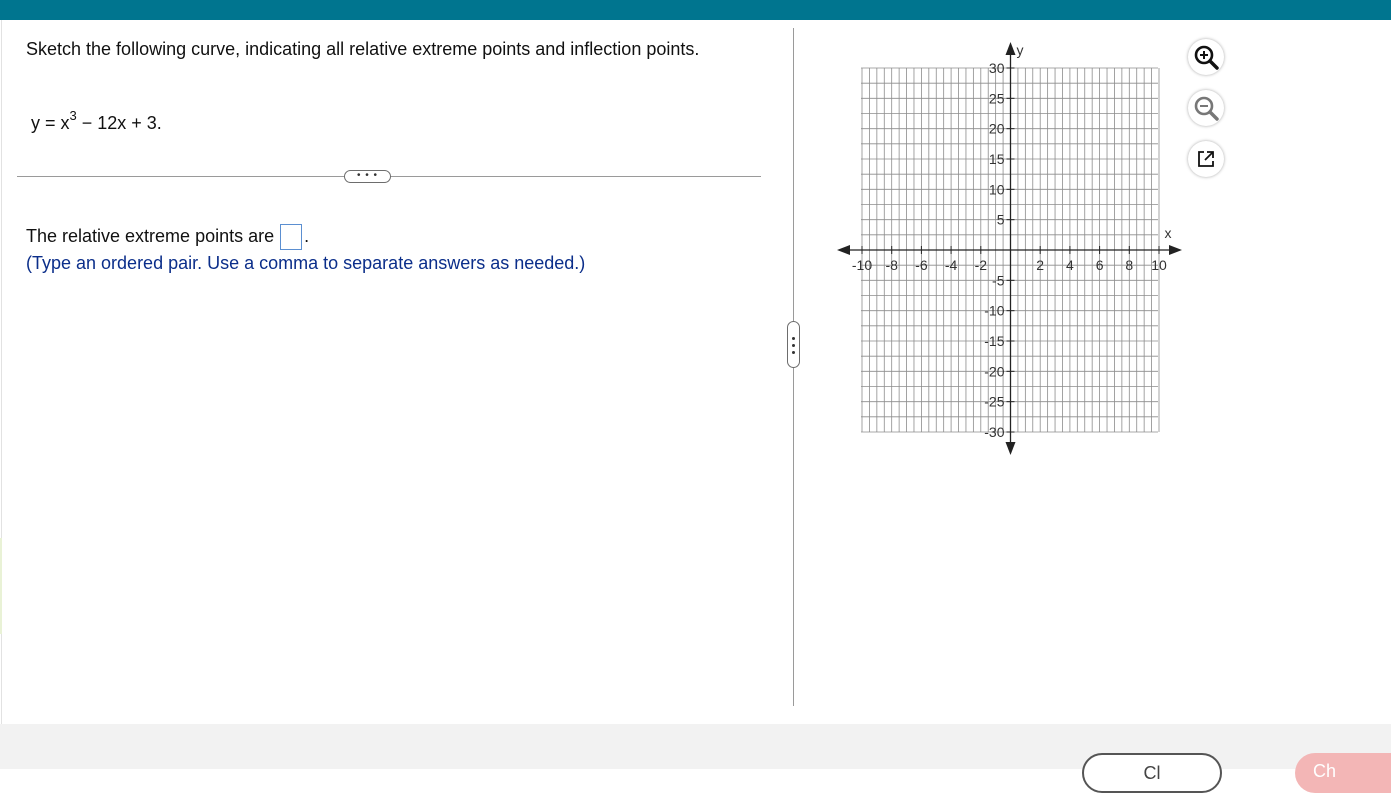  Describe the element at coordinates (921, 265) in the screenshot. I see `x-tick-label: -6` at that location.